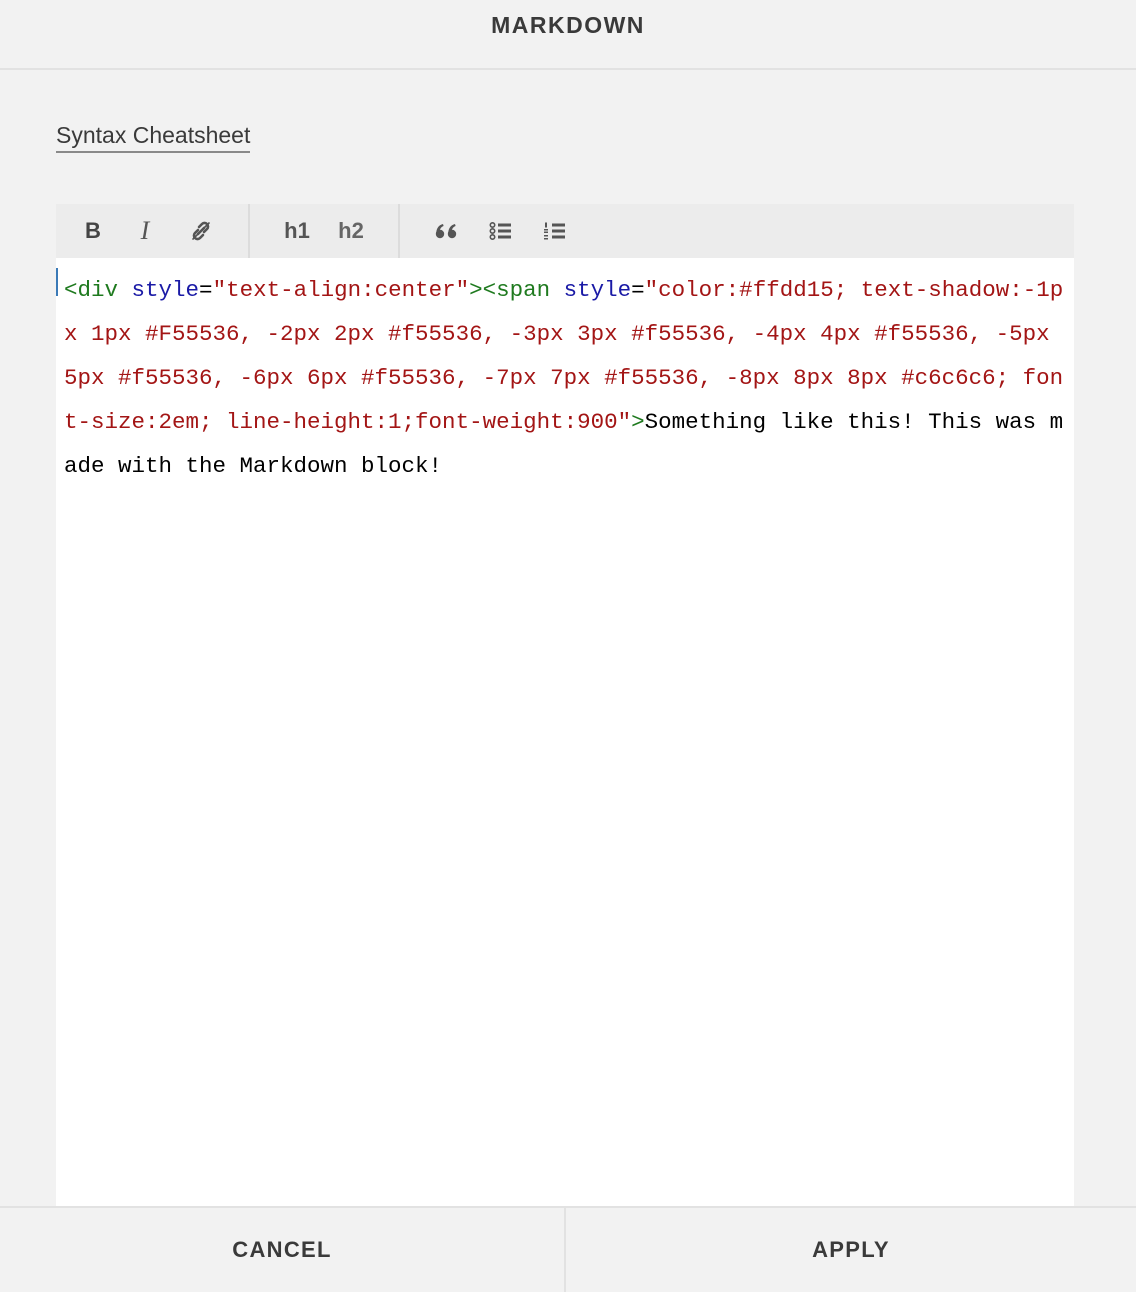 Image resolution: width=1136 pixels, height=1292 pixels. What do you see at coordinates (341, 290) in the screenshot?
I see `code-token-str: "text-align:center"` at bounding box center [341, 290].